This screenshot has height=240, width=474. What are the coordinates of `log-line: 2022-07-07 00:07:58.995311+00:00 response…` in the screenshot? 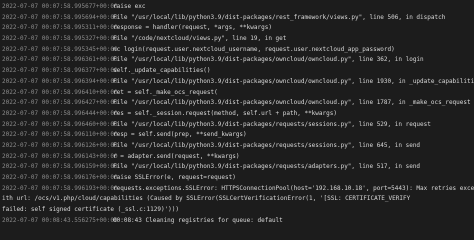 It's located at (238, 28).